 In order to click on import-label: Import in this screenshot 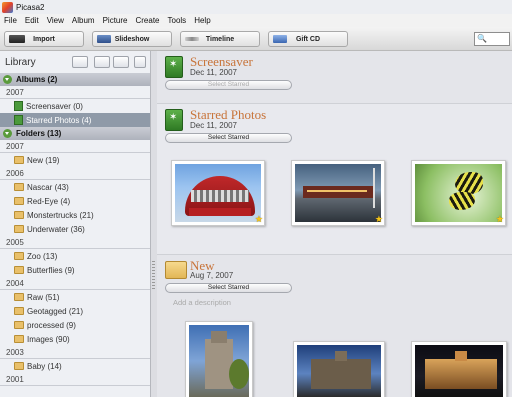, I will do `click(44, 39)`.